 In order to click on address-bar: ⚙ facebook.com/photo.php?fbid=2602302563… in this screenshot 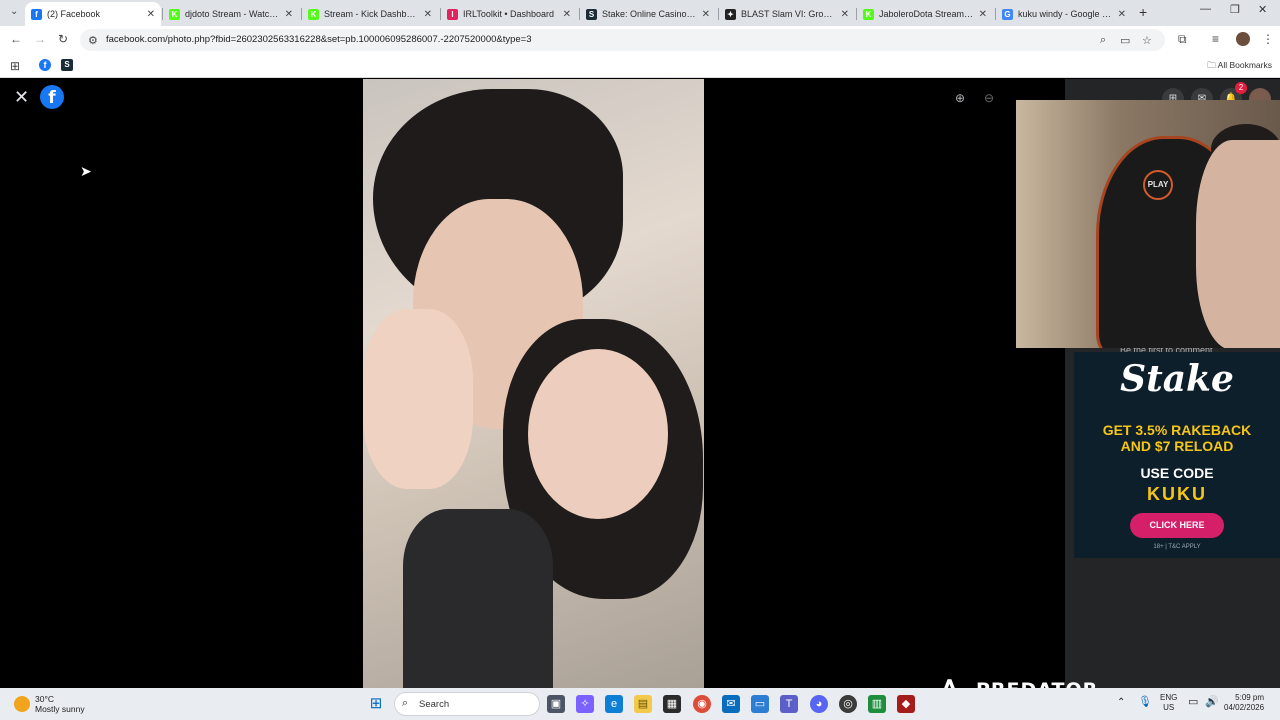, I will do `click(622, 40)`.